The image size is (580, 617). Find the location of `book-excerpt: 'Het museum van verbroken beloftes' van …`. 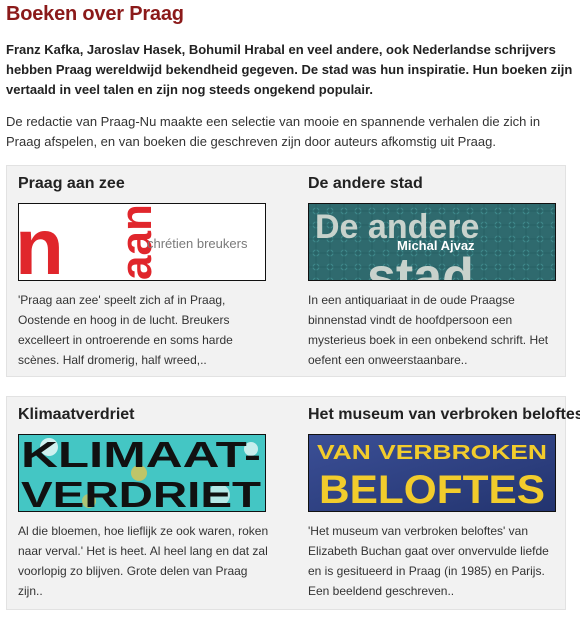

book-excerpt: 'Het museum van verbroken beloftes' van … is located at coordinates (428, 561).